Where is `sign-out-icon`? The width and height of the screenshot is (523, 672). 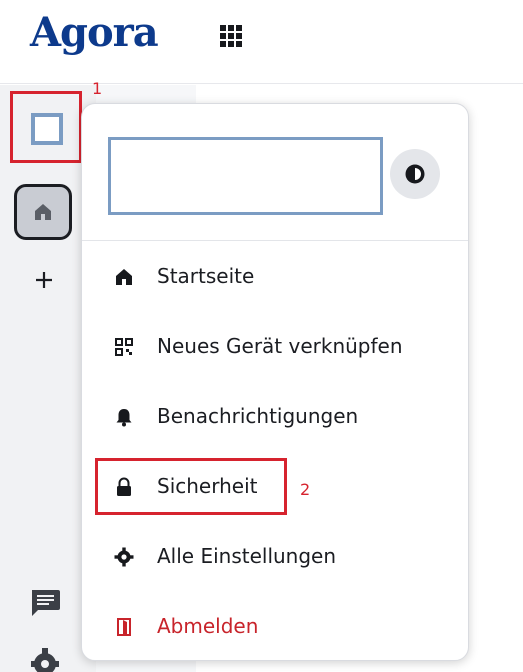
sign-out-icon is located at coordinates (124, 627).